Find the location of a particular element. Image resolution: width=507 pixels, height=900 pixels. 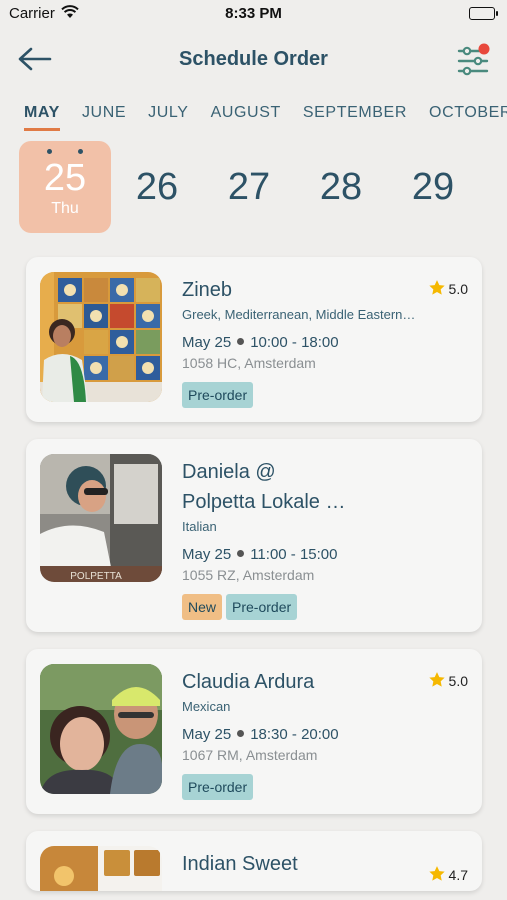

chef-schedule: May 25 18:30 - 20:00 is located at coordinates (325, 734).